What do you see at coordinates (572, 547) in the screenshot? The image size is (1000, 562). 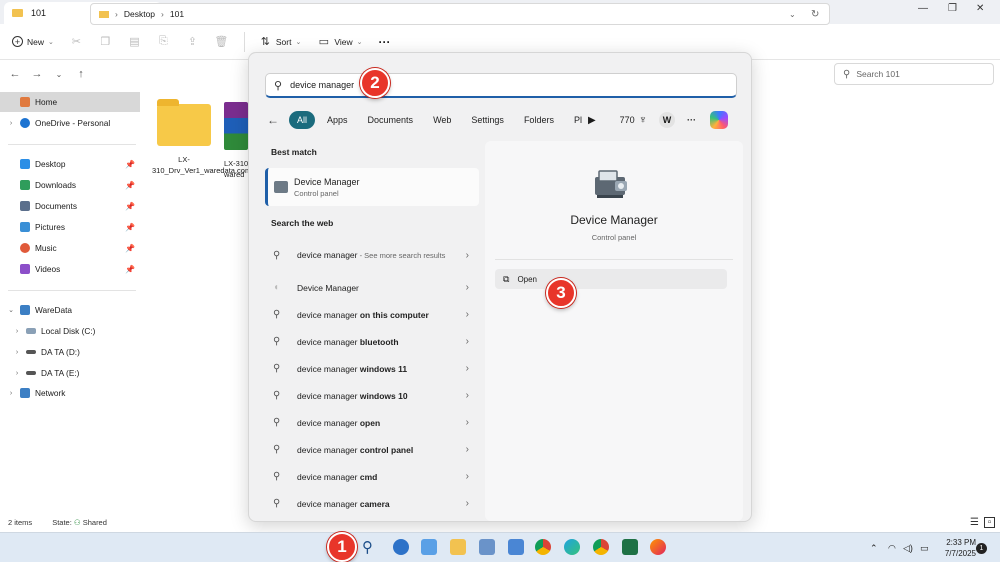 I see `edge-icon` at bounding box center [572, 547].